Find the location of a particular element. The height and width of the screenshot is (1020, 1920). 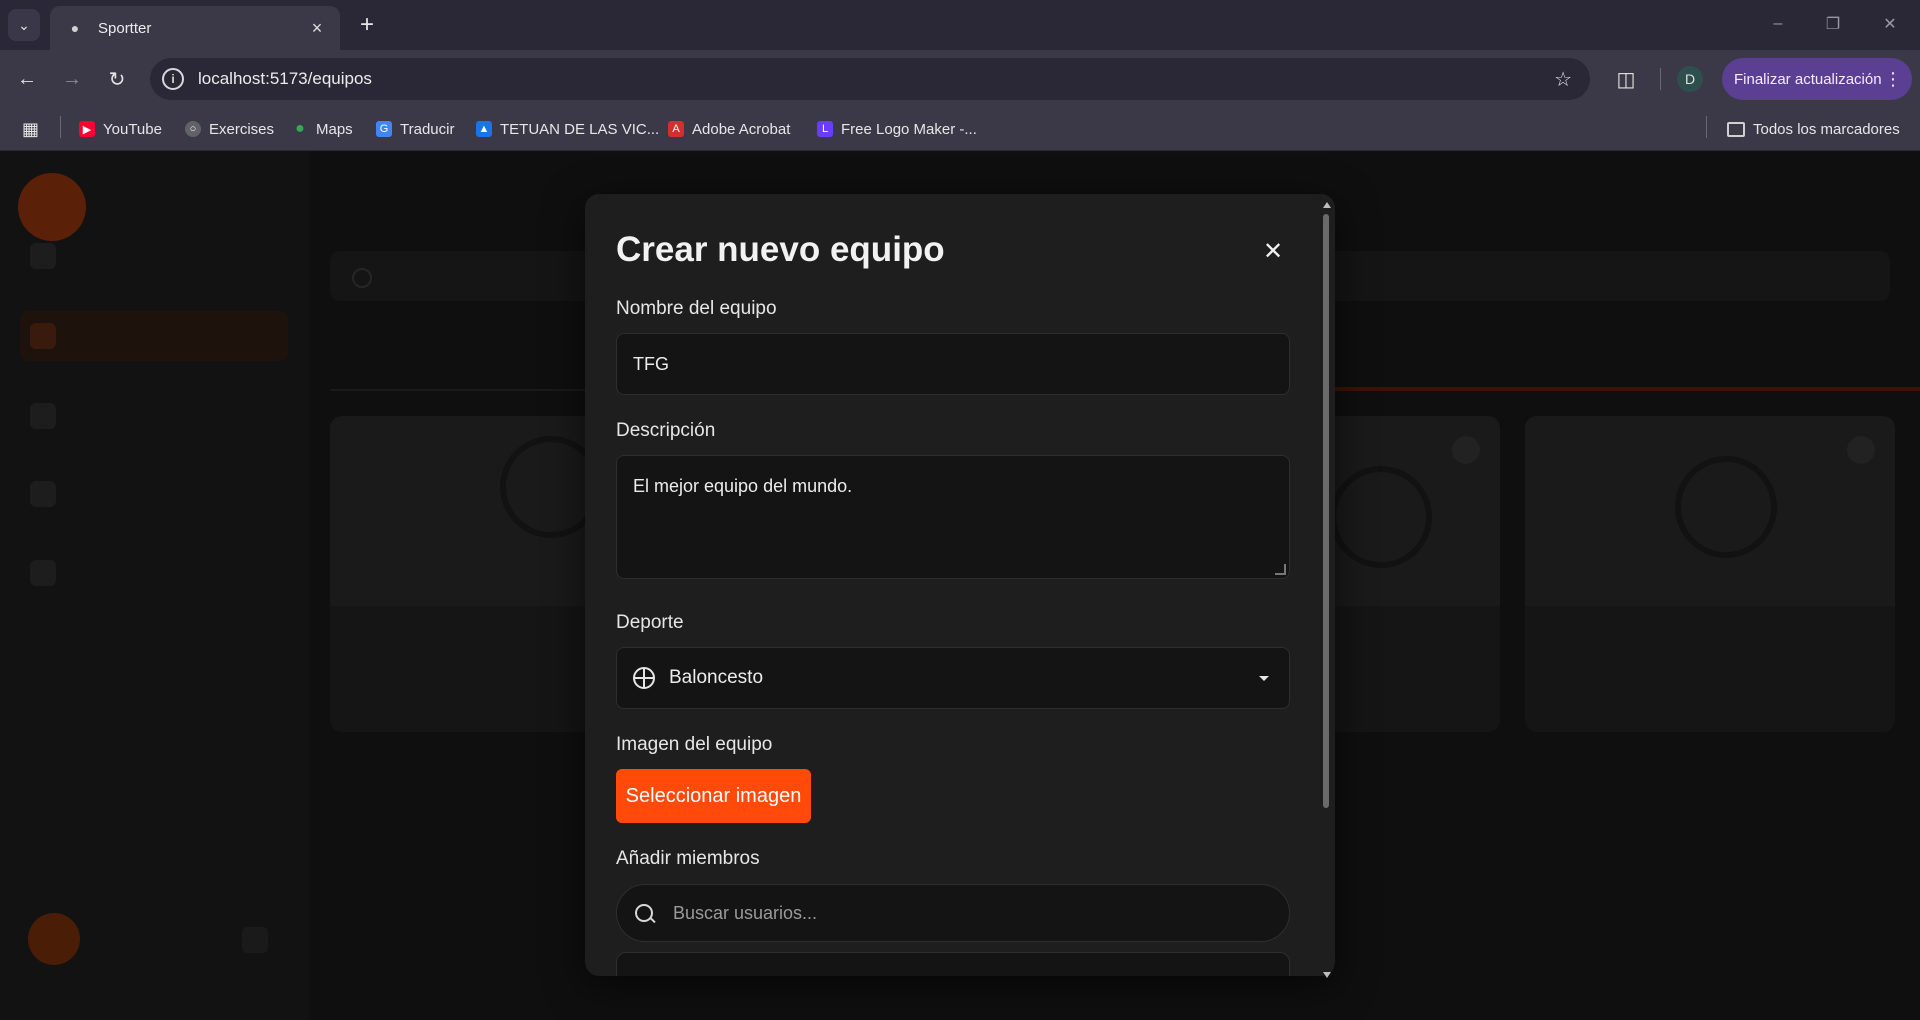

forward-icon: → is located at coordinates (72, 79).